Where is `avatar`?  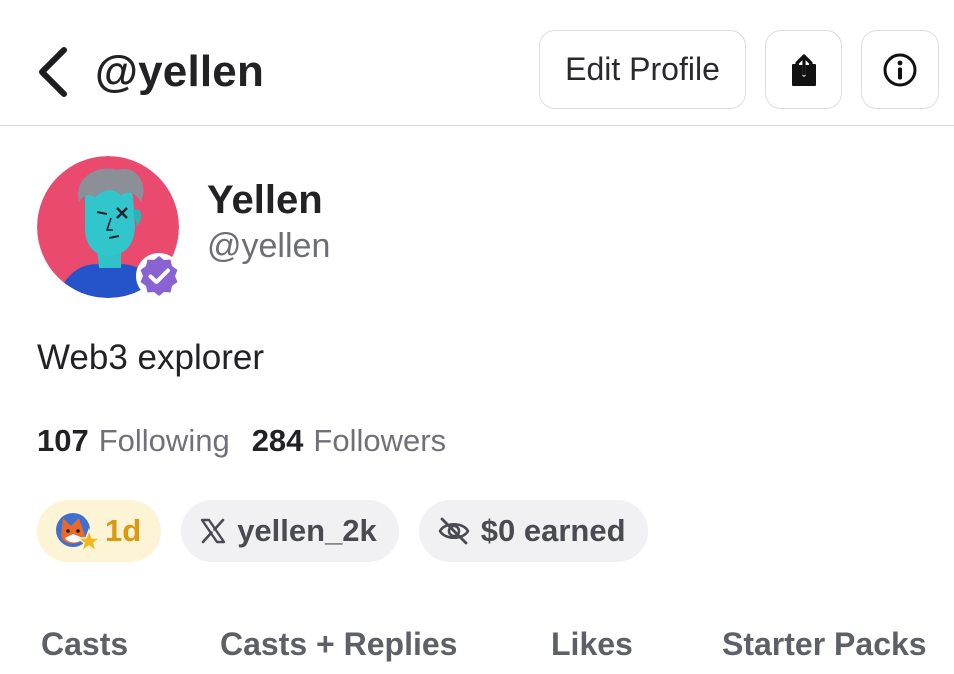 avatar is located at coordinates (109, 227).